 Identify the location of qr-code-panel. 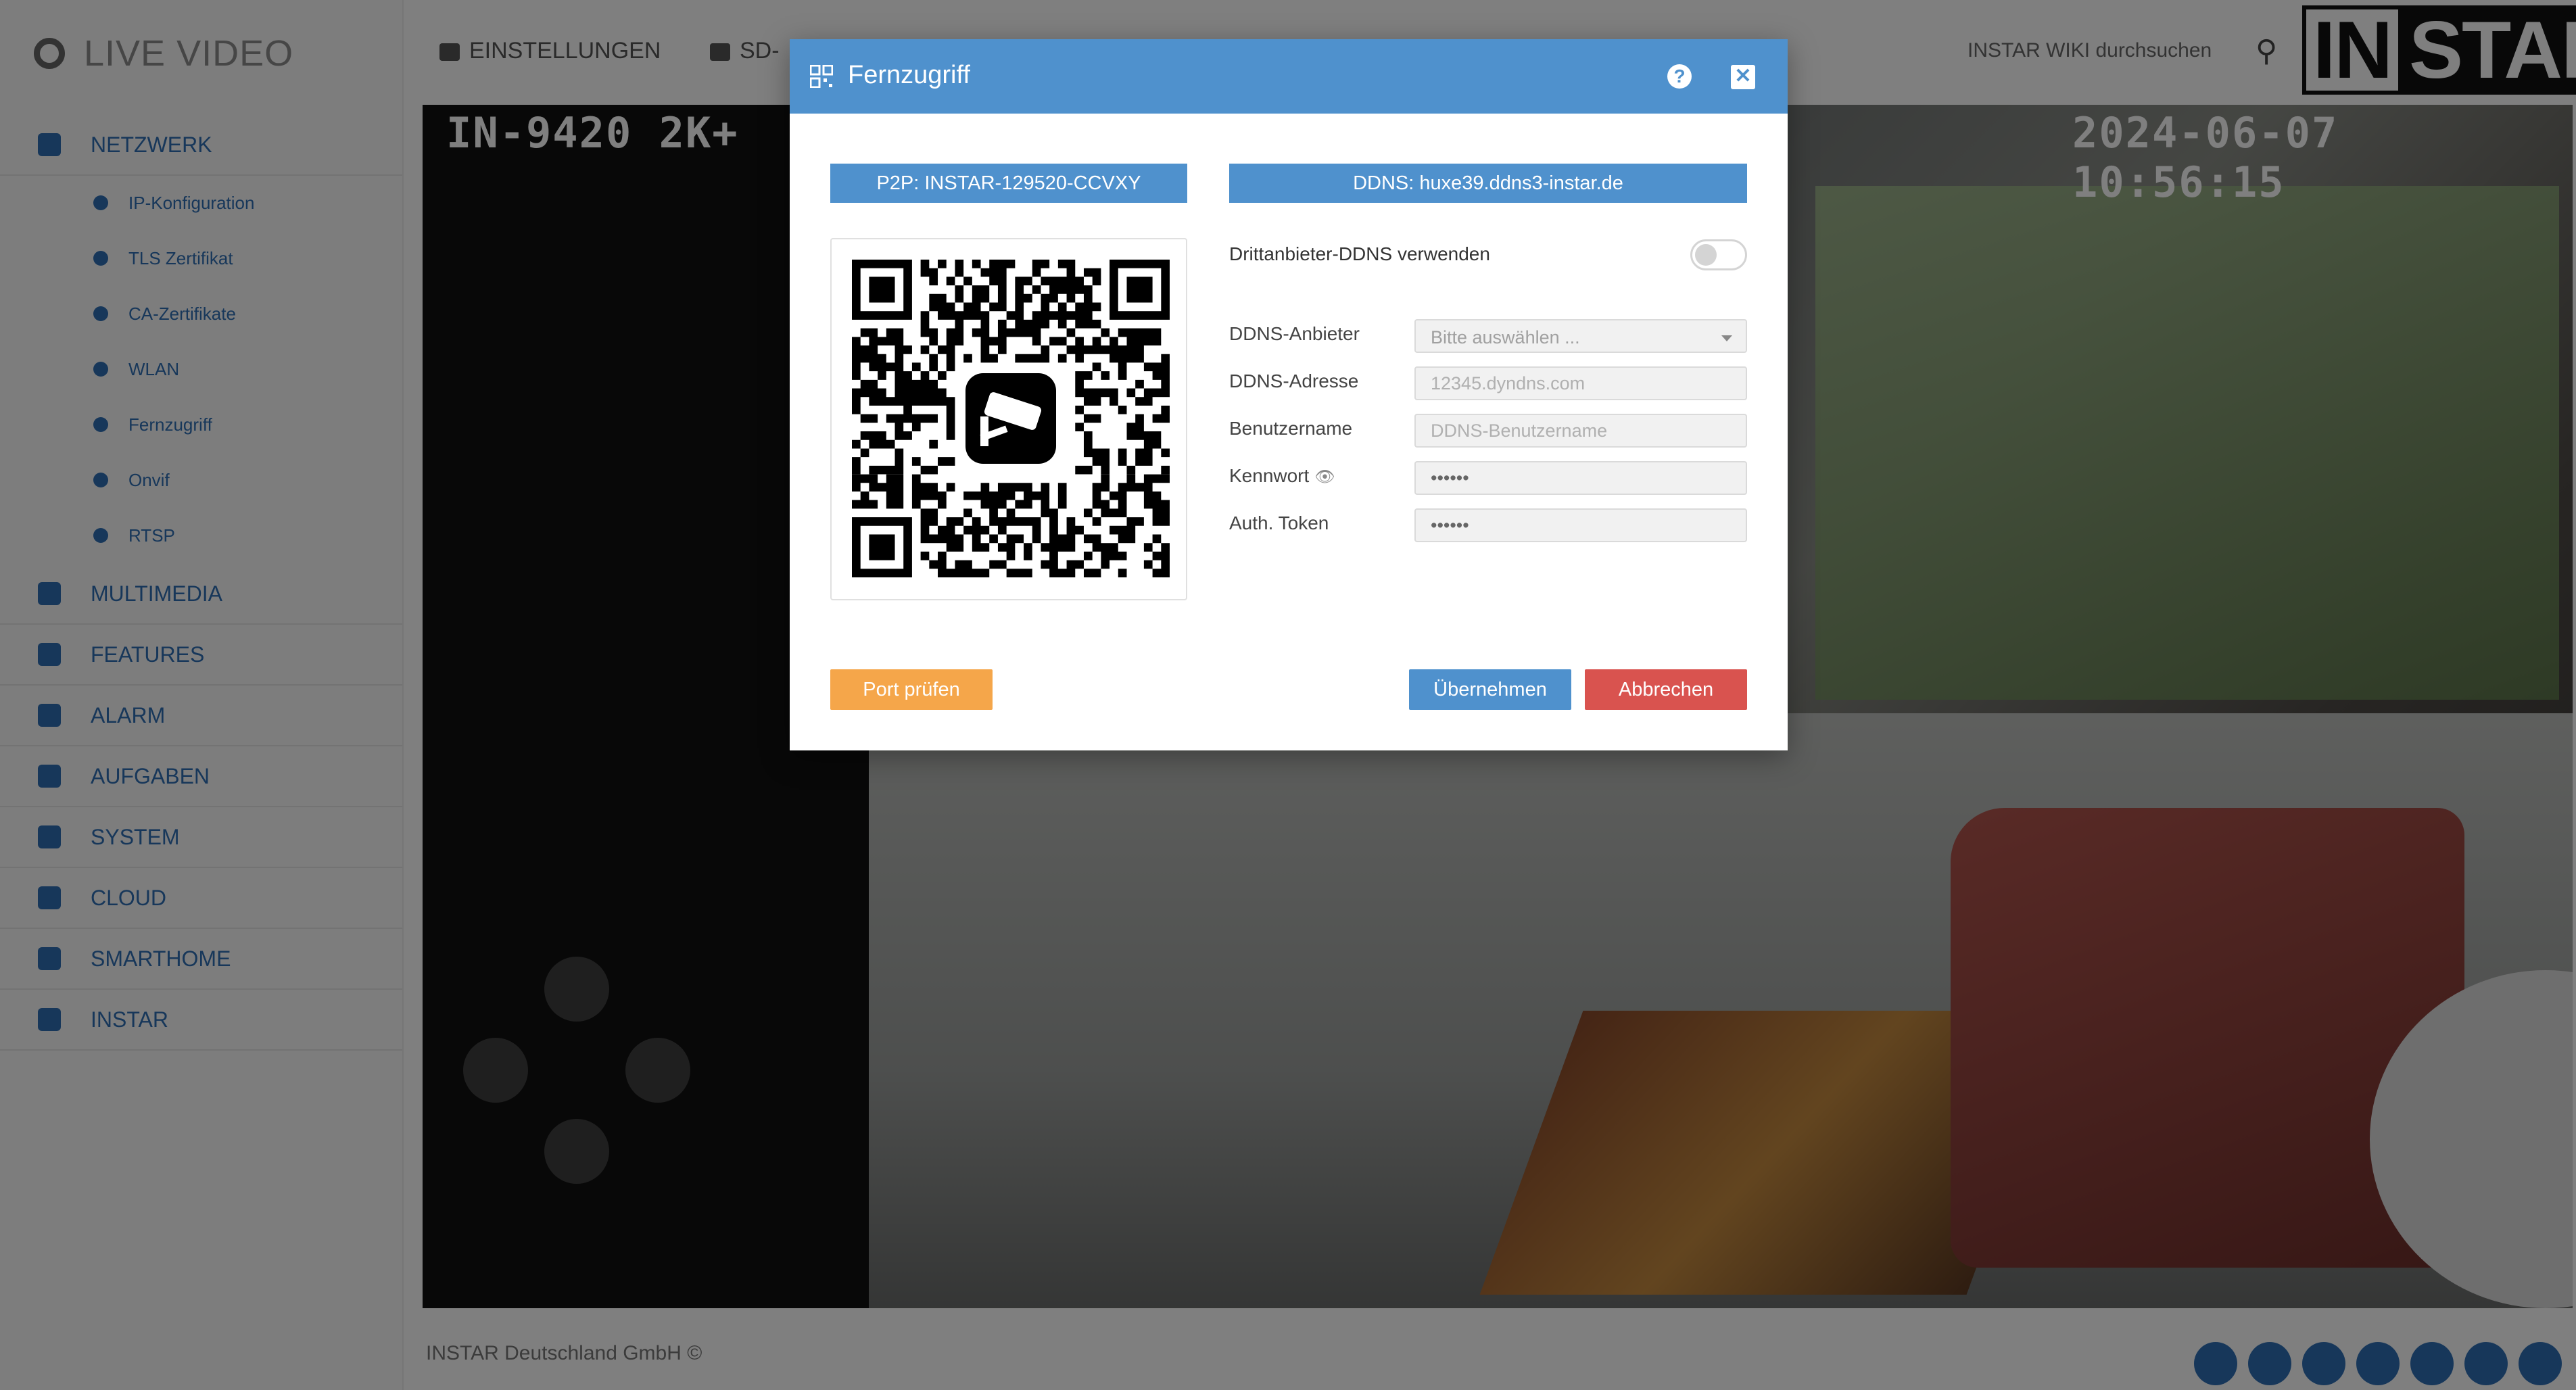
(1008, 419).